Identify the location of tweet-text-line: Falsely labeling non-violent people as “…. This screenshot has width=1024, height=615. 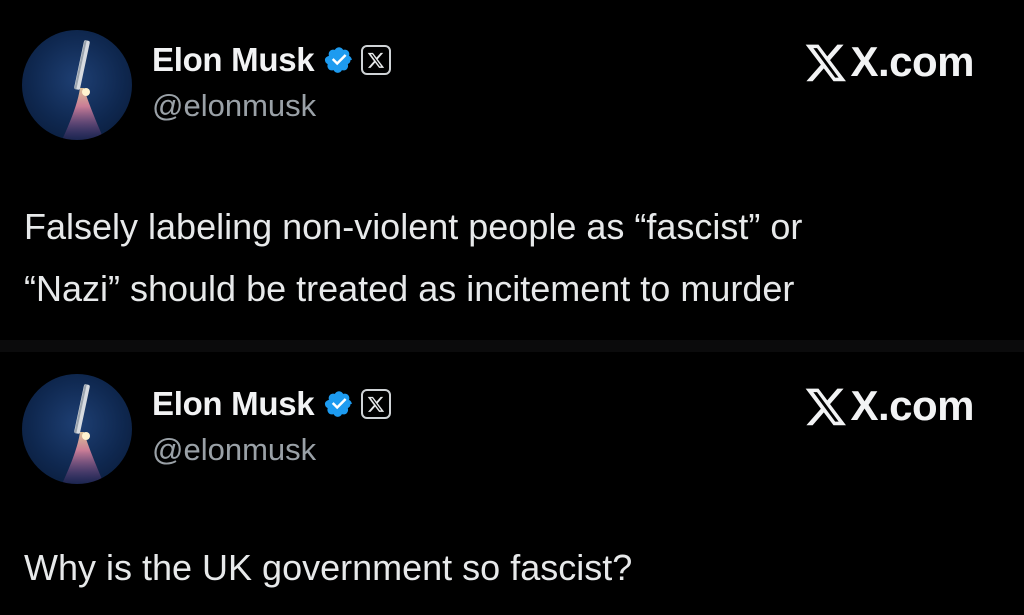
(413, 226).